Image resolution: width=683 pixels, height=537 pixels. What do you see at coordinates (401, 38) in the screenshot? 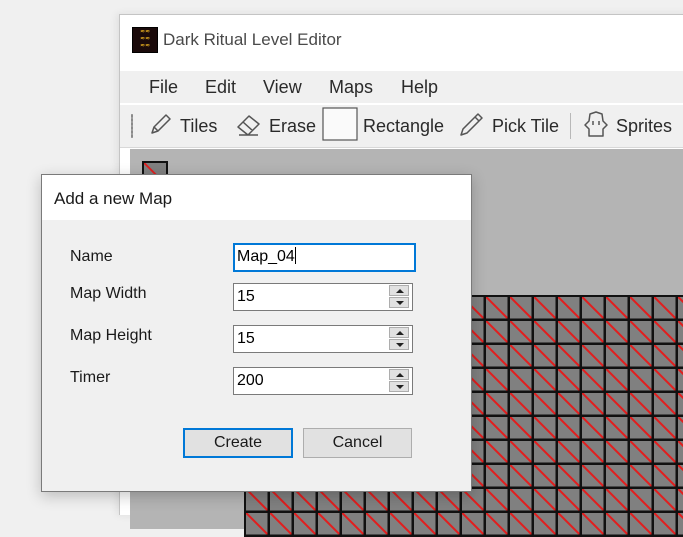
I see `title-bar: ≈≈ ≈≈ ≈≈ Dark Ritual Level Editor` at bounding box center [401, 38].